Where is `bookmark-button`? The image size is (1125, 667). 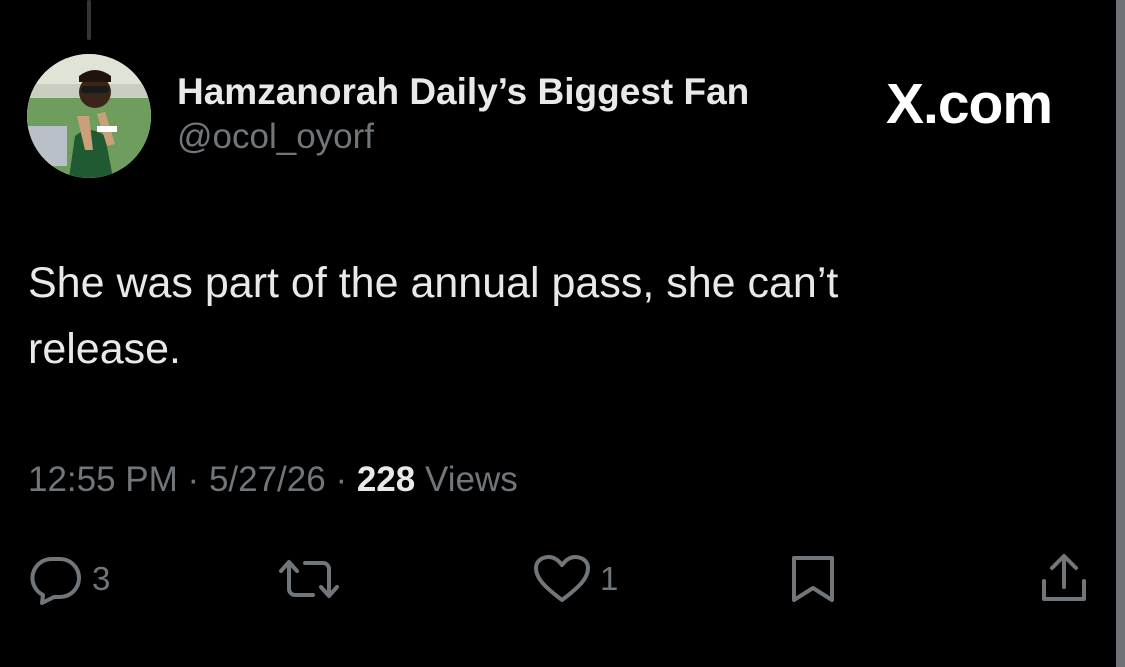 bookmark-button is located at coordinates (813, 579).